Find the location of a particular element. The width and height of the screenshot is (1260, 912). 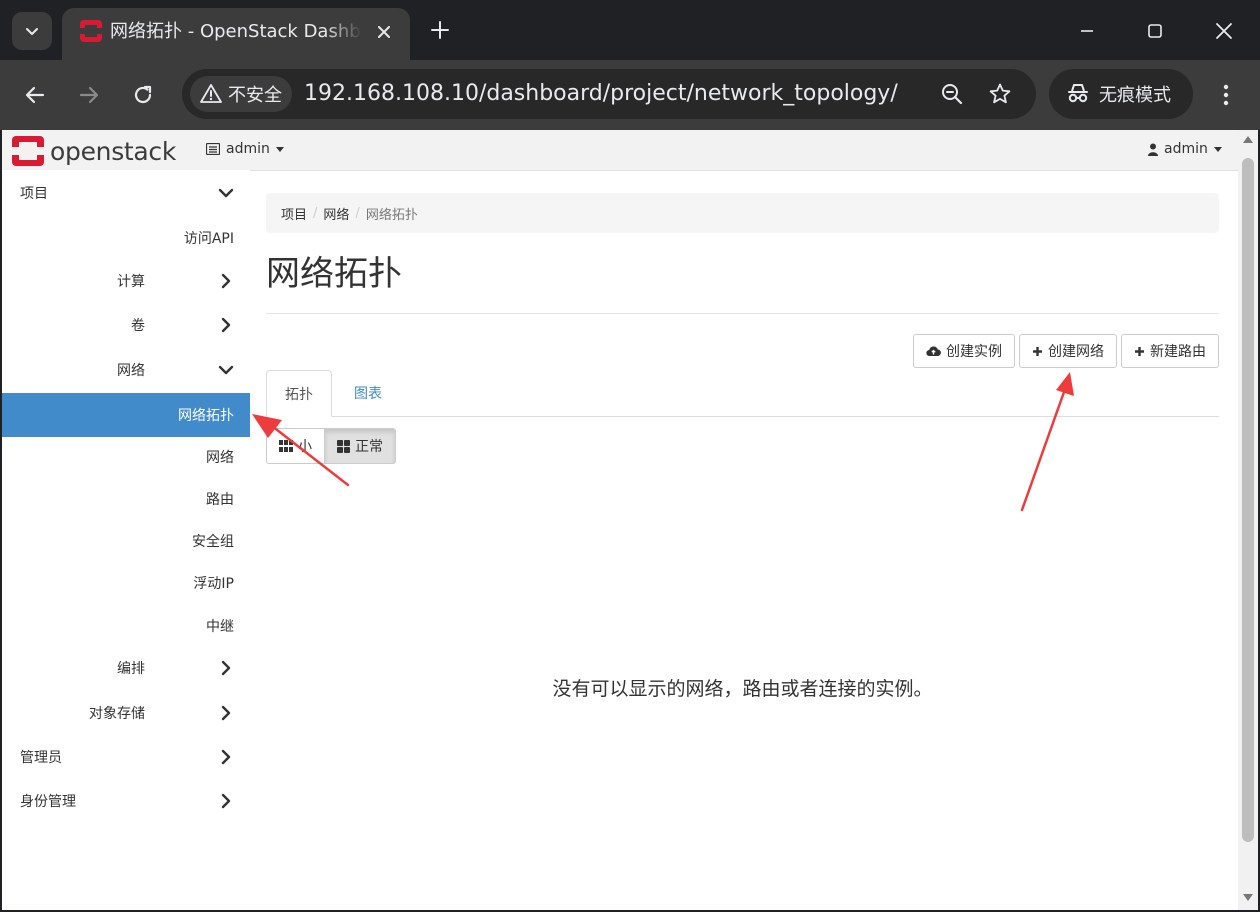

sidebar-item-label: 项目 is located at coordinates (34, 194).